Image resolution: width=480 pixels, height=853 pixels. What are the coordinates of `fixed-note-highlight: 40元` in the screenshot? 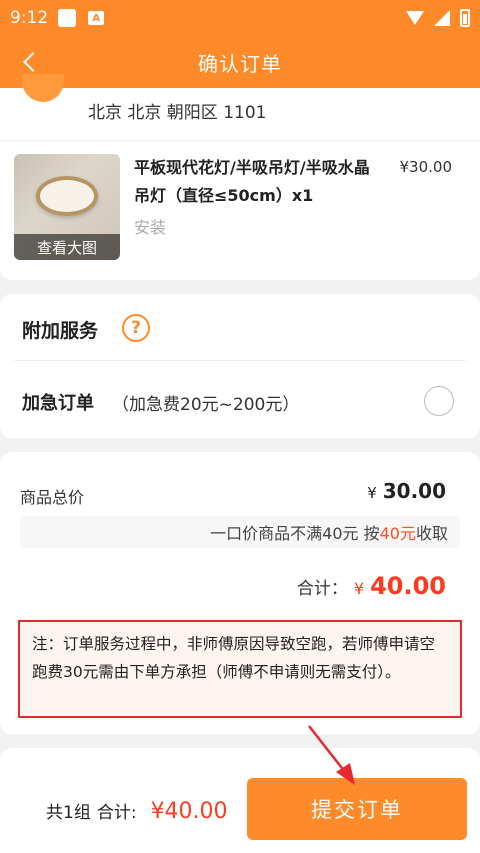 It's located at (397, 533).